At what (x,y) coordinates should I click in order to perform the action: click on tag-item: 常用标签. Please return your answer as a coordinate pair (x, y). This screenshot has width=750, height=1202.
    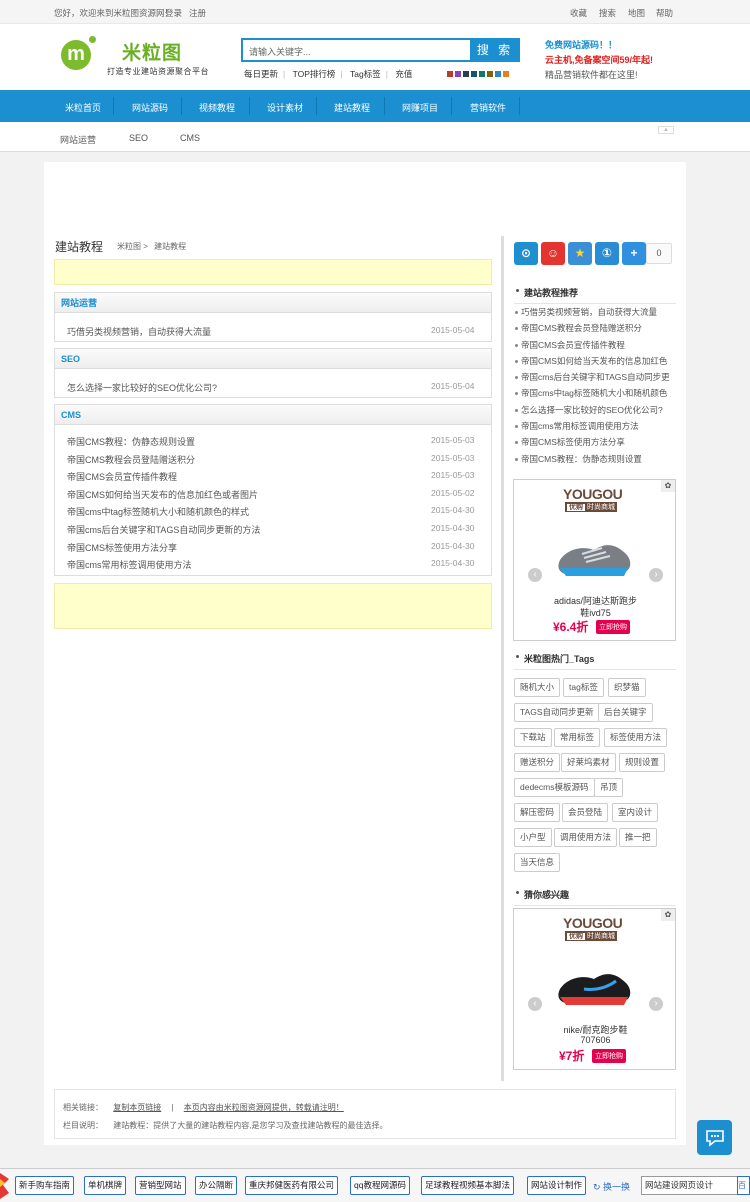
    Looking at the image, I should click on (577, 737).